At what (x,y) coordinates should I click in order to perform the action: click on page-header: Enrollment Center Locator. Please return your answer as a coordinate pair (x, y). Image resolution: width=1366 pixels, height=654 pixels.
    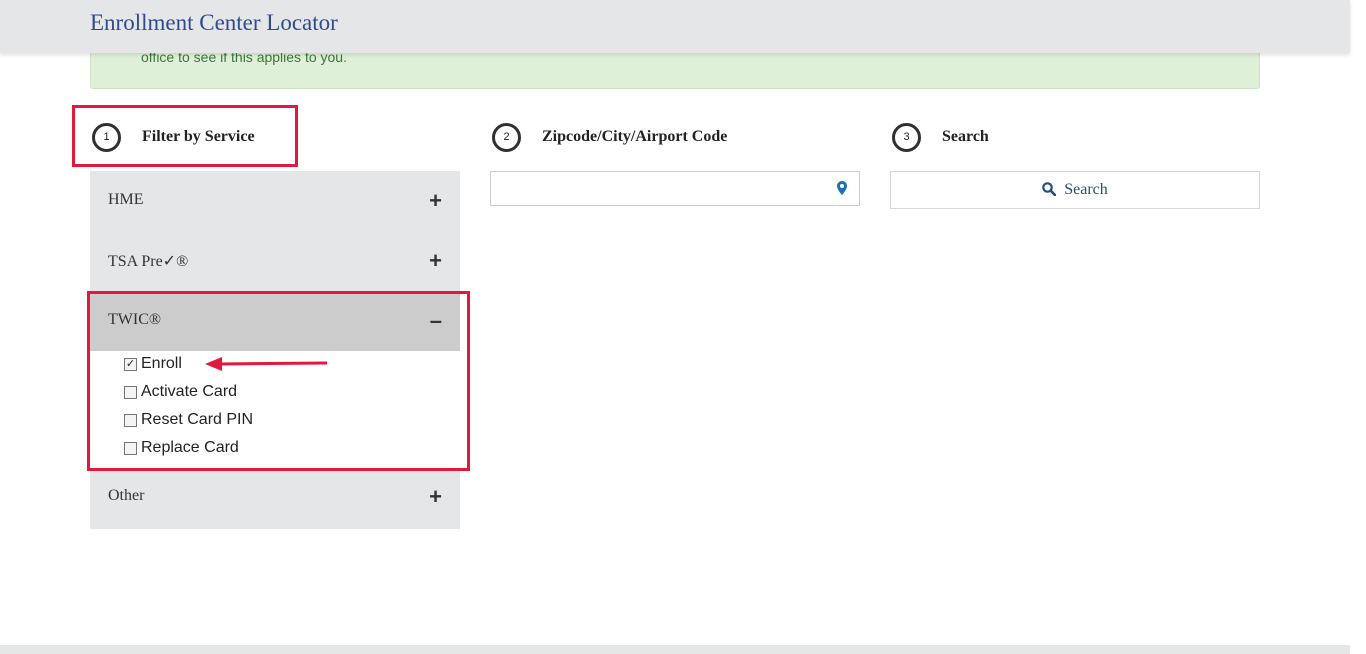
    Looking at the image, I should click on (675, 26).